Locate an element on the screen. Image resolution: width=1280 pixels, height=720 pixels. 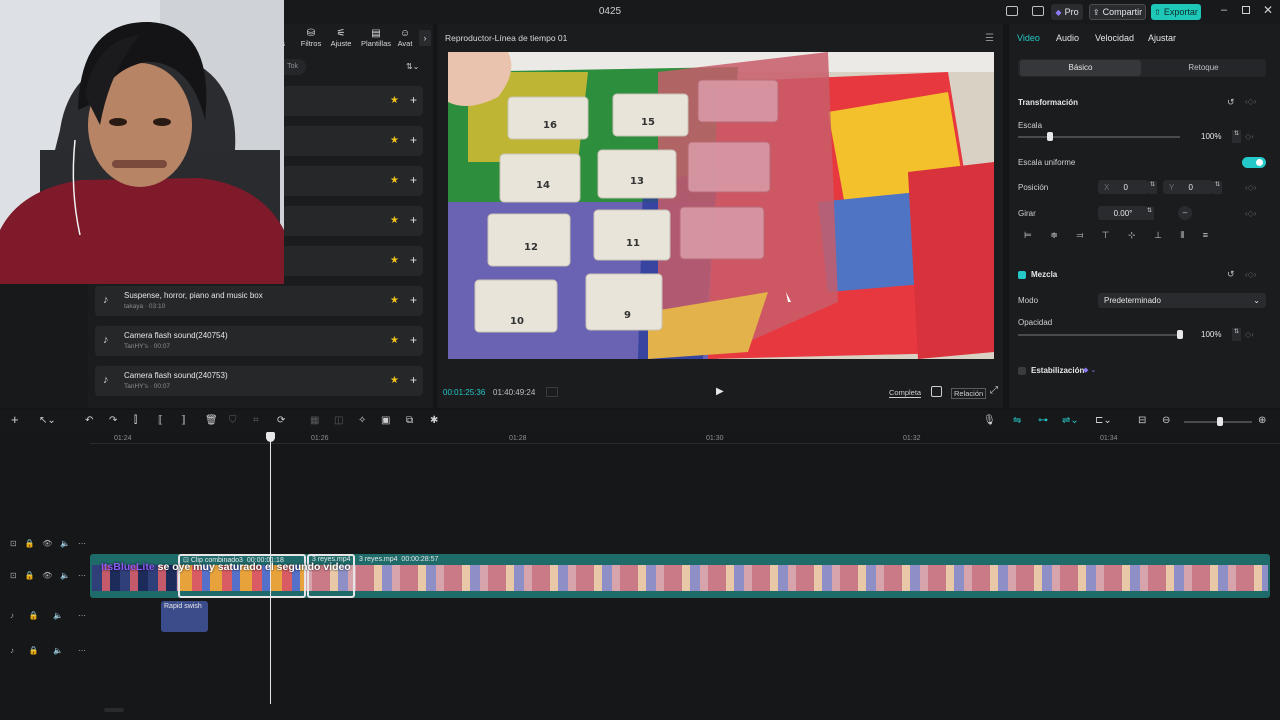
blend-checkbox is located at coordinates (1022, 275).